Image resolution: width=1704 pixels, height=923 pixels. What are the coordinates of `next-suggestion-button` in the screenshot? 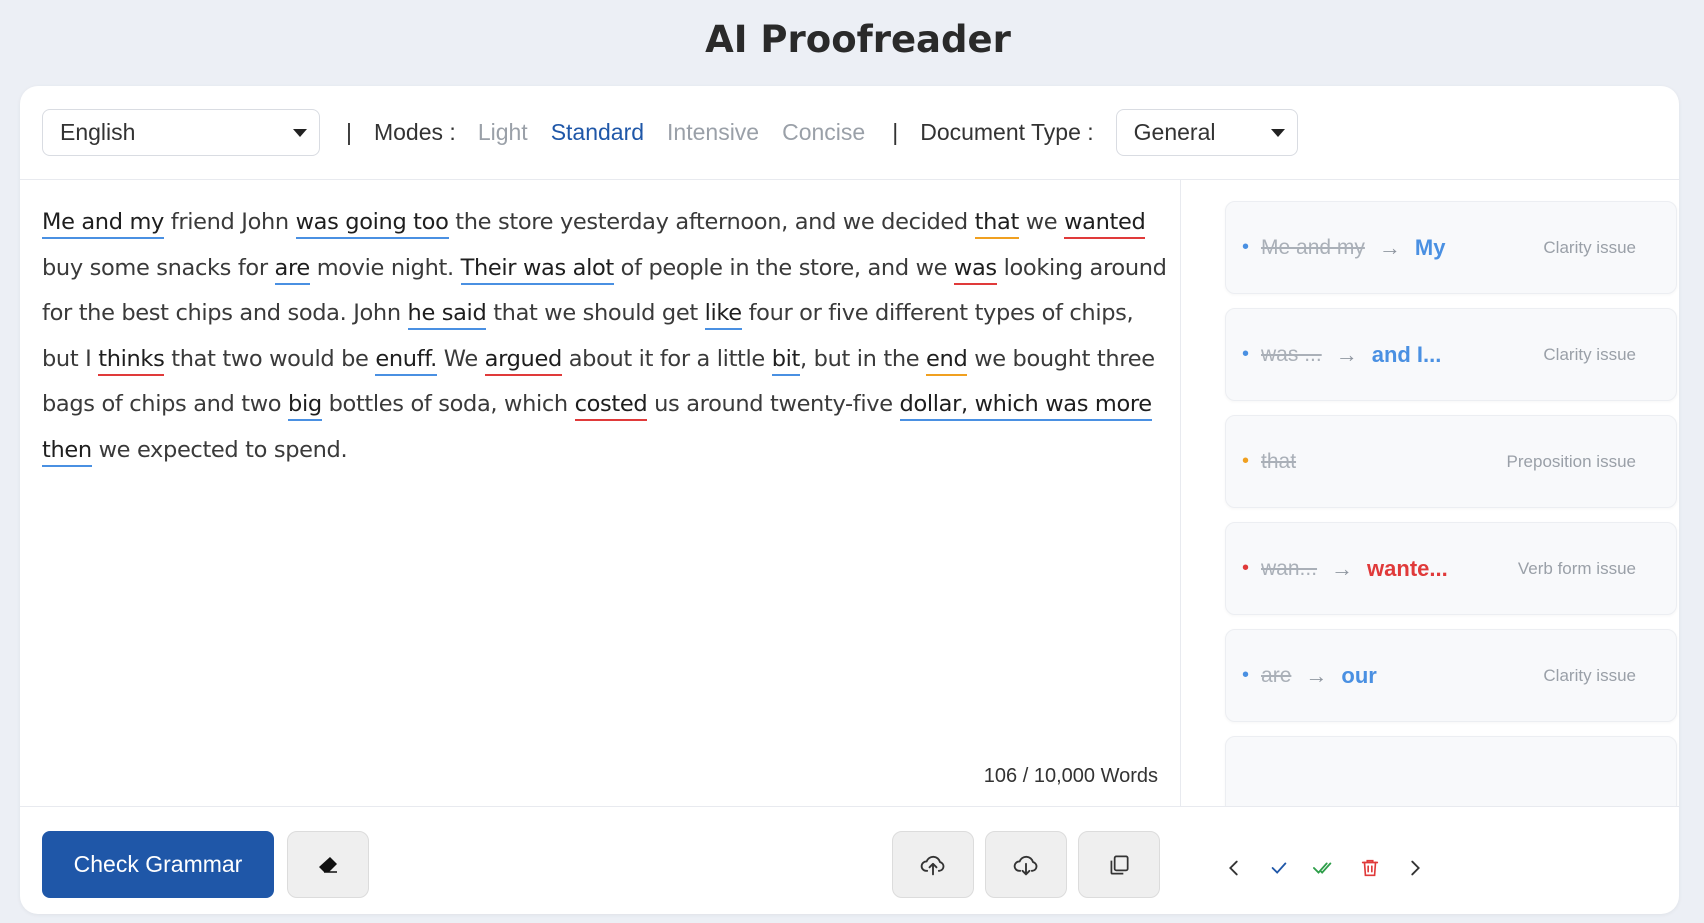 It's located at (1415, 868).